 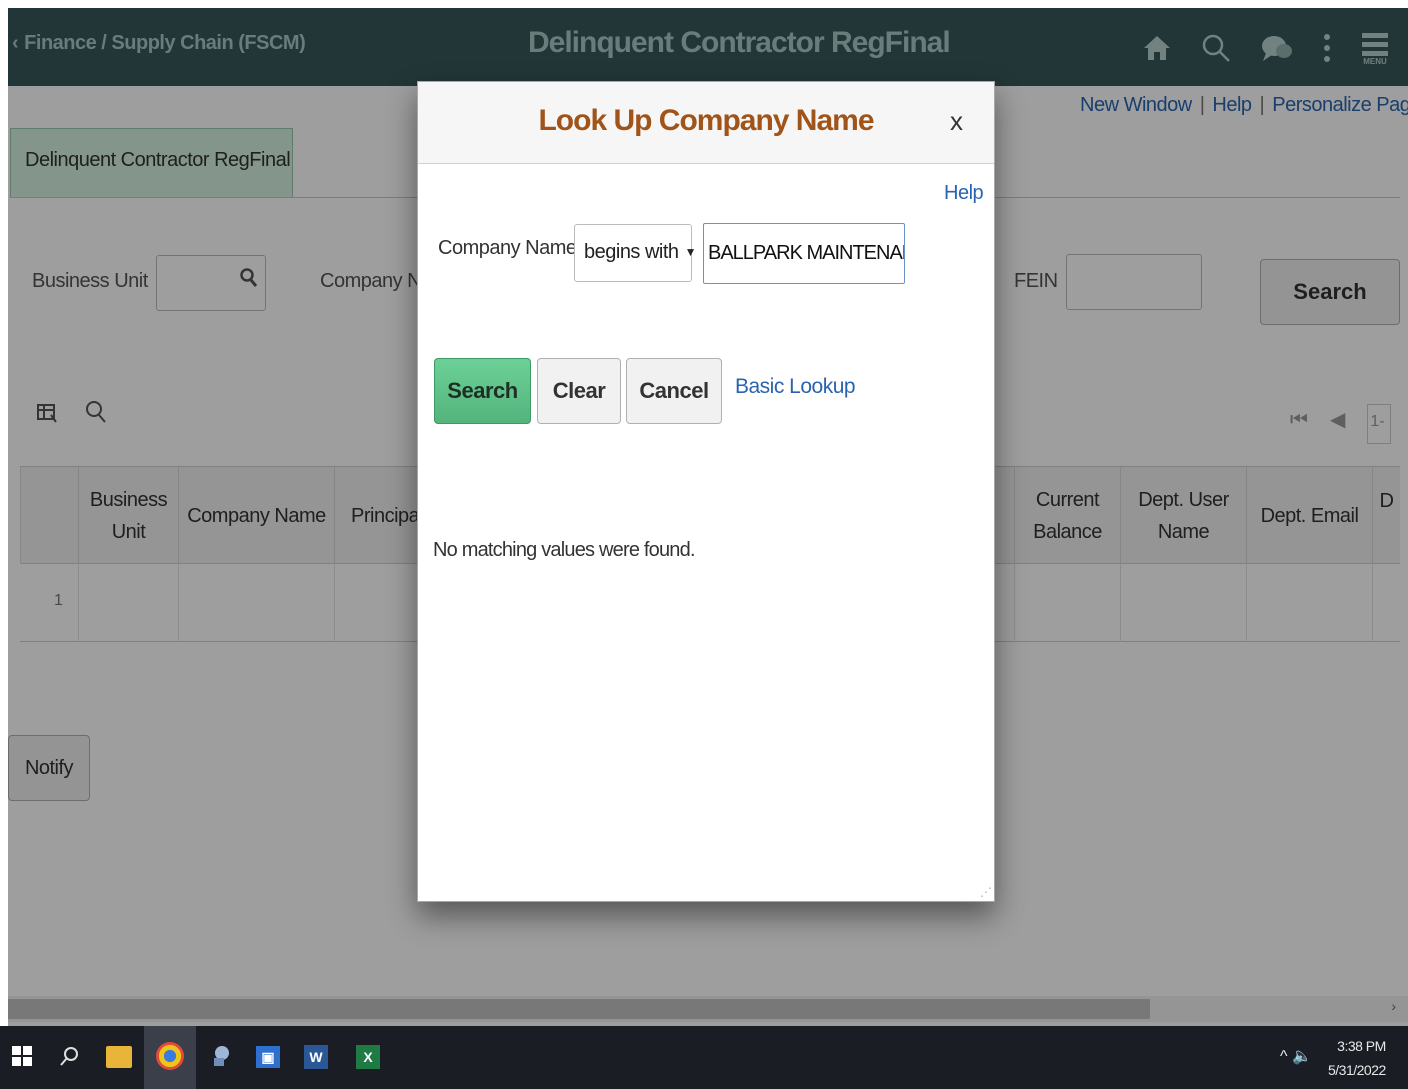 I want to click on chevron-down-icon: ▼, so click(x=690, y=252).